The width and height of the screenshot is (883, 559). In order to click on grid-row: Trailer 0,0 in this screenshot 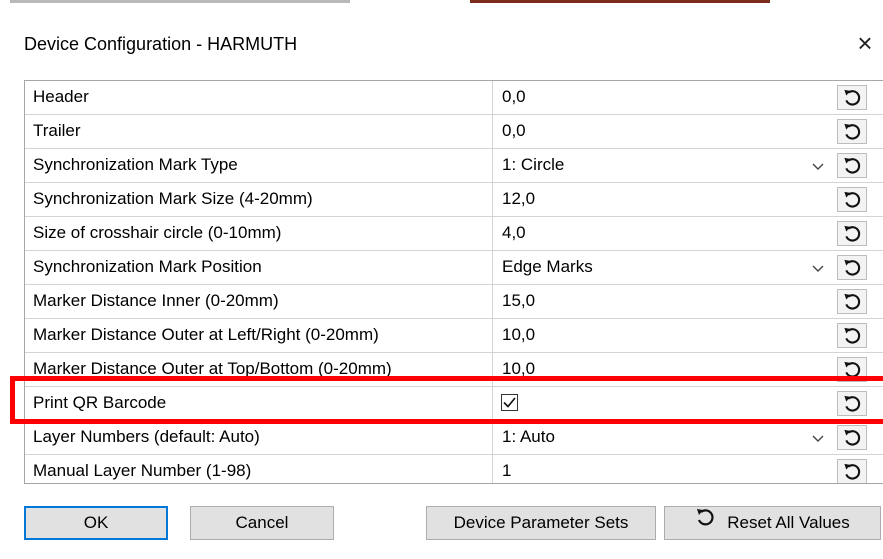, I will do `click(454, 132)`.